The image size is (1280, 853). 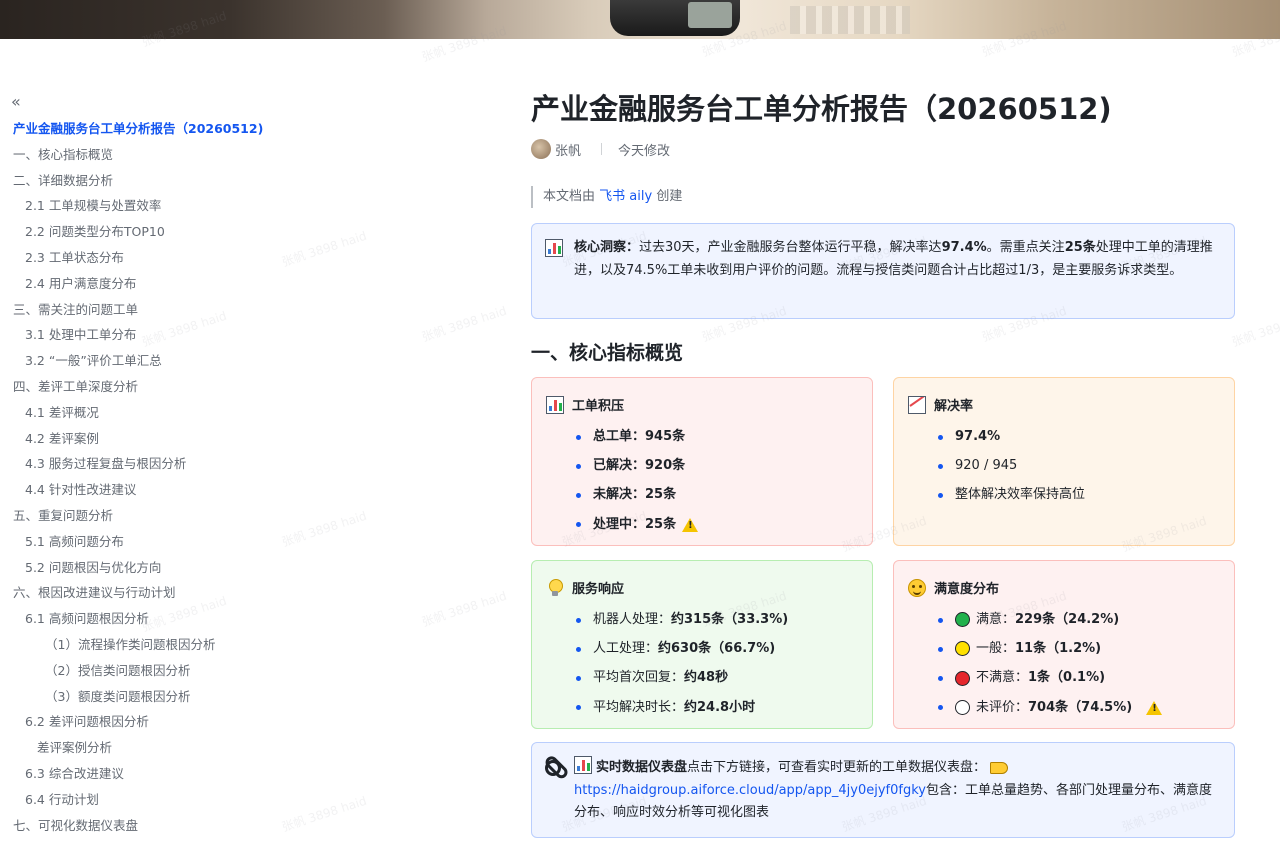 What do you see at coordinates (1058, 648) in the screenshot?
I see `list-item-value: 11条（1.2%)` at bounding box center [1058, 648].